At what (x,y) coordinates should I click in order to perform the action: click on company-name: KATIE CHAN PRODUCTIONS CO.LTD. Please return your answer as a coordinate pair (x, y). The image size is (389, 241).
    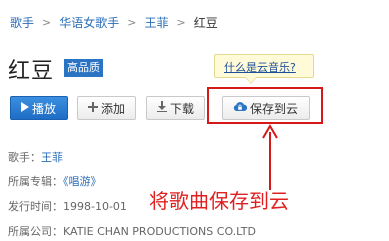
    Looking at the image, I should click on (159, 231).